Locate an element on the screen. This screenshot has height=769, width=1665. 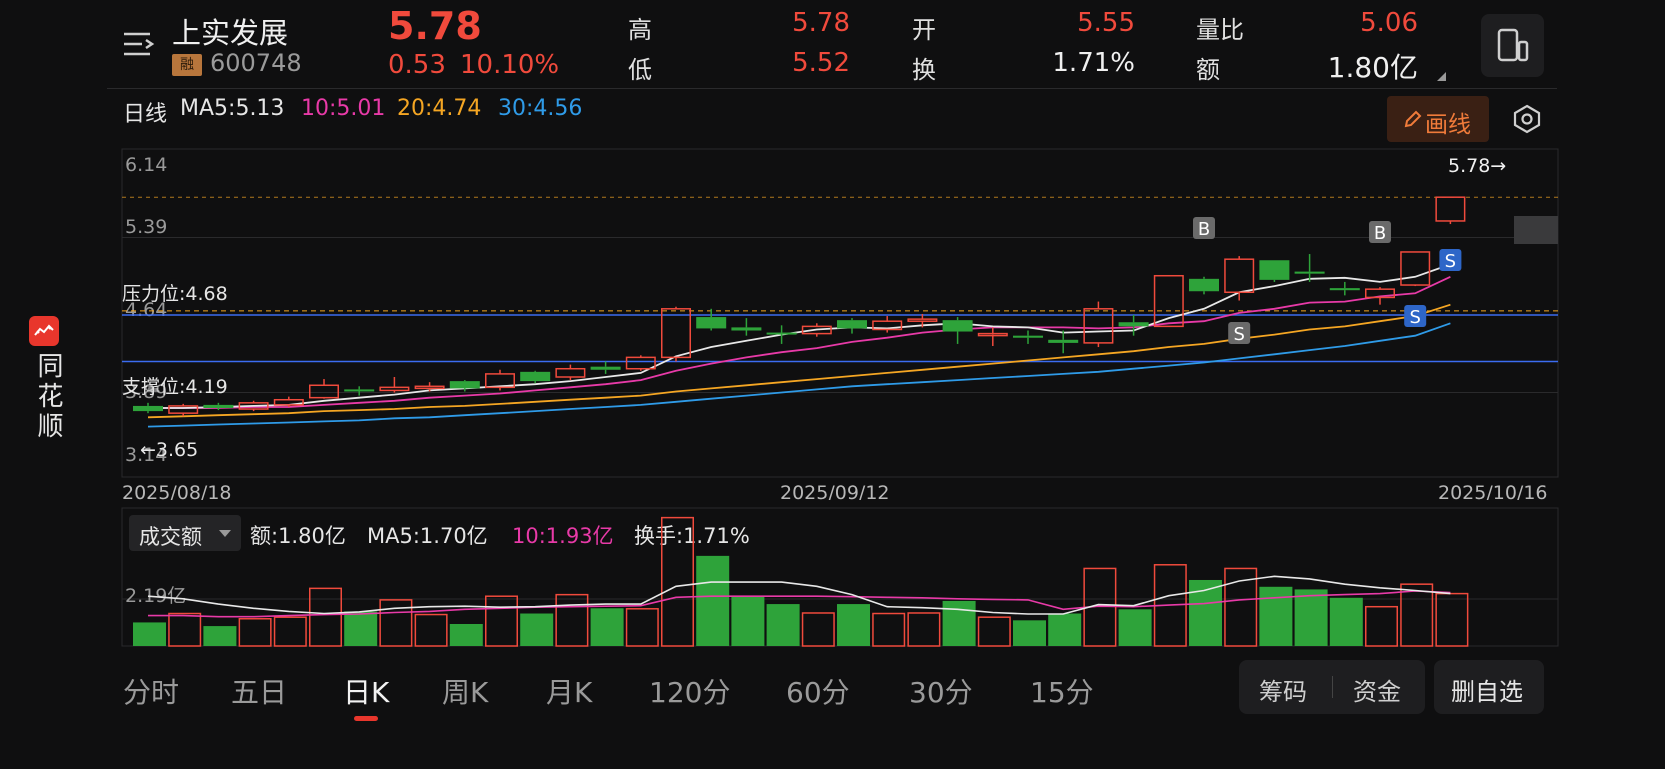
remove-watchlist-label: 删自选 is located at coordinates (1487, 692).